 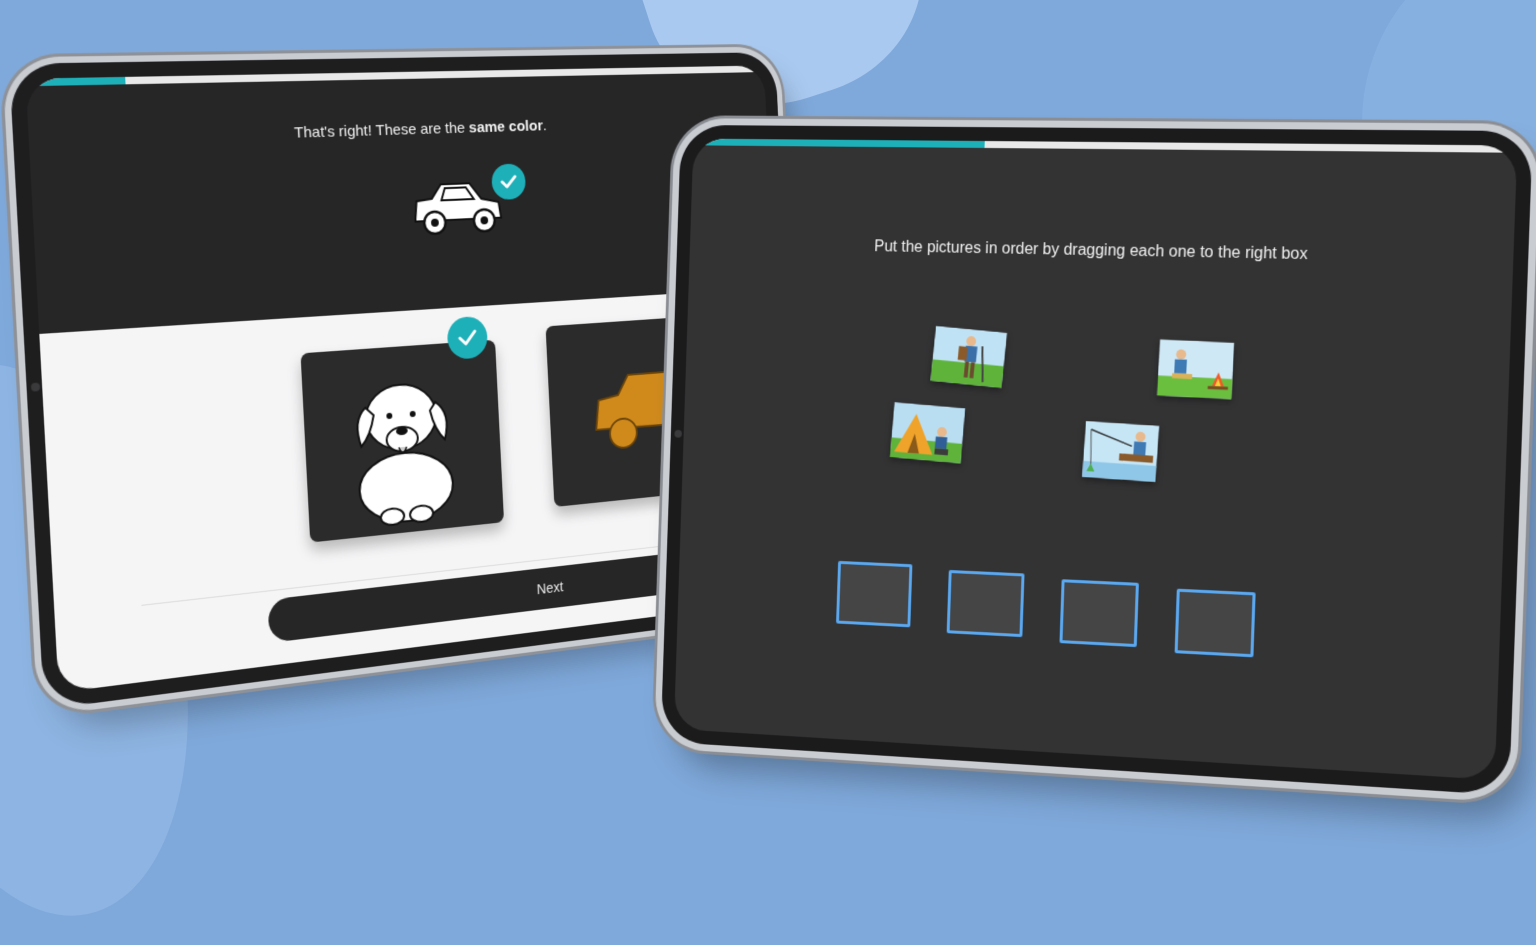 I want to click on feedback-message-end: ., so click(x=545, y=126).